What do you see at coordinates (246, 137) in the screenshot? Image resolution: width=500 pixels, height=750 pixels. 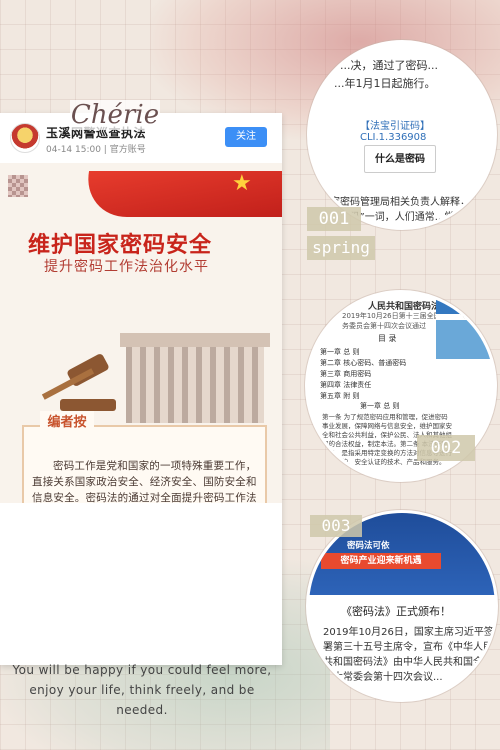 I see `follow-button: 关注` at bounding box center [246, 137].